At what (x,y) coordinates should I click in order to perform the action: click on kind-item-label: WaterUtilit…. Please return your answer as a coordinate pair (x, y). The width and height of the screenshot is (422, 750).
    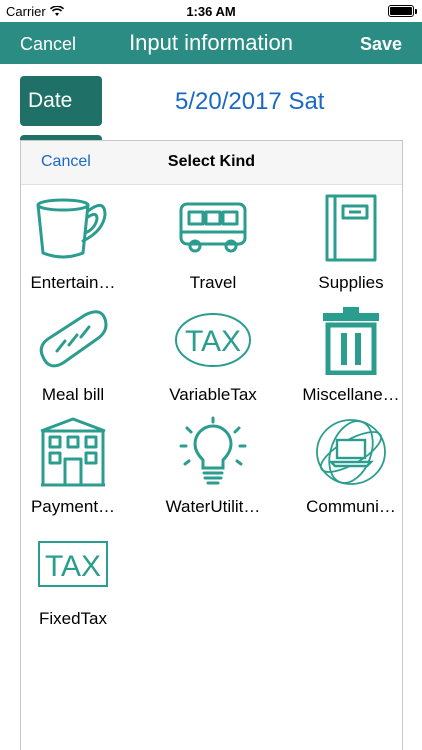
    Looking at the image, I should click on (213, 506).